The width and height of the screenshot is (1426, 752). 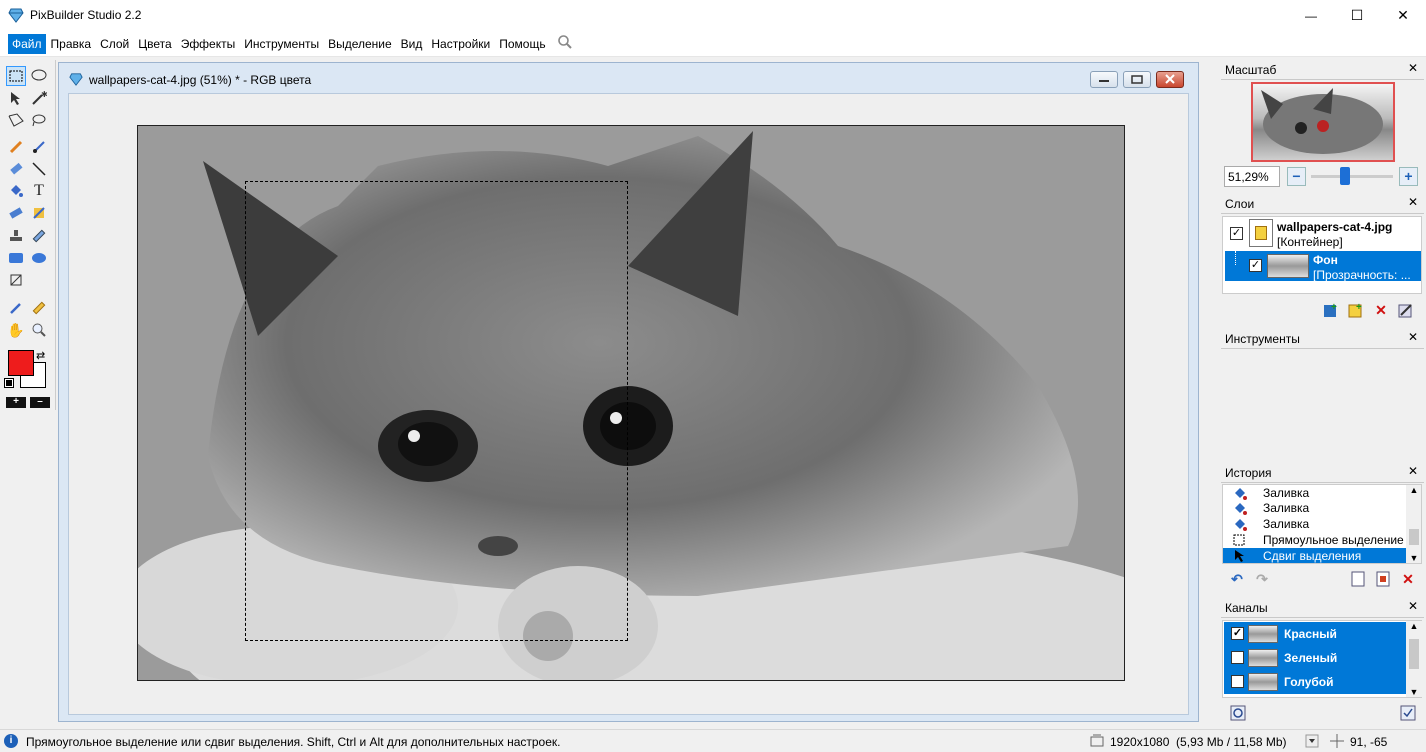 What do you see at coordinates (1345, 176) in the screenshot?
I see `zoom-slider-thumb` at bounding box center [1345, 176].